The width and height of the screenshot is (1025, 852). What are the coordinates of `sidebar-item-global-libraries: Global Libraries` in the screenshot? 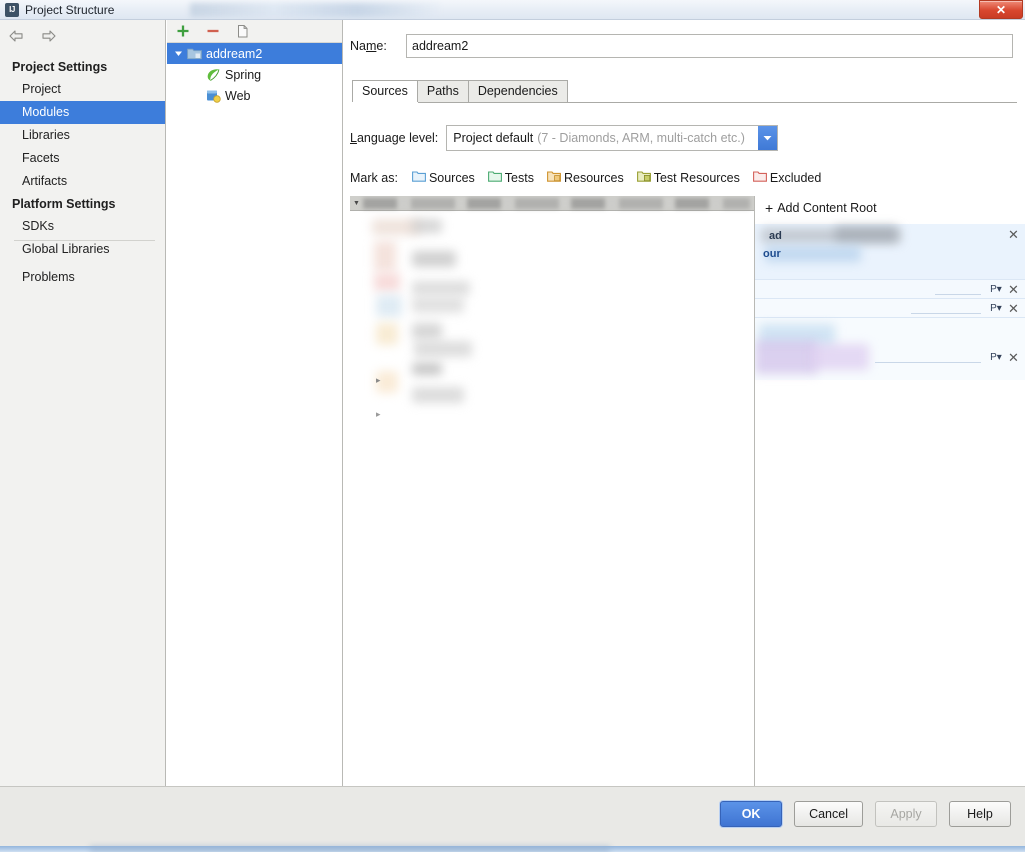 It's located at (82, 249).